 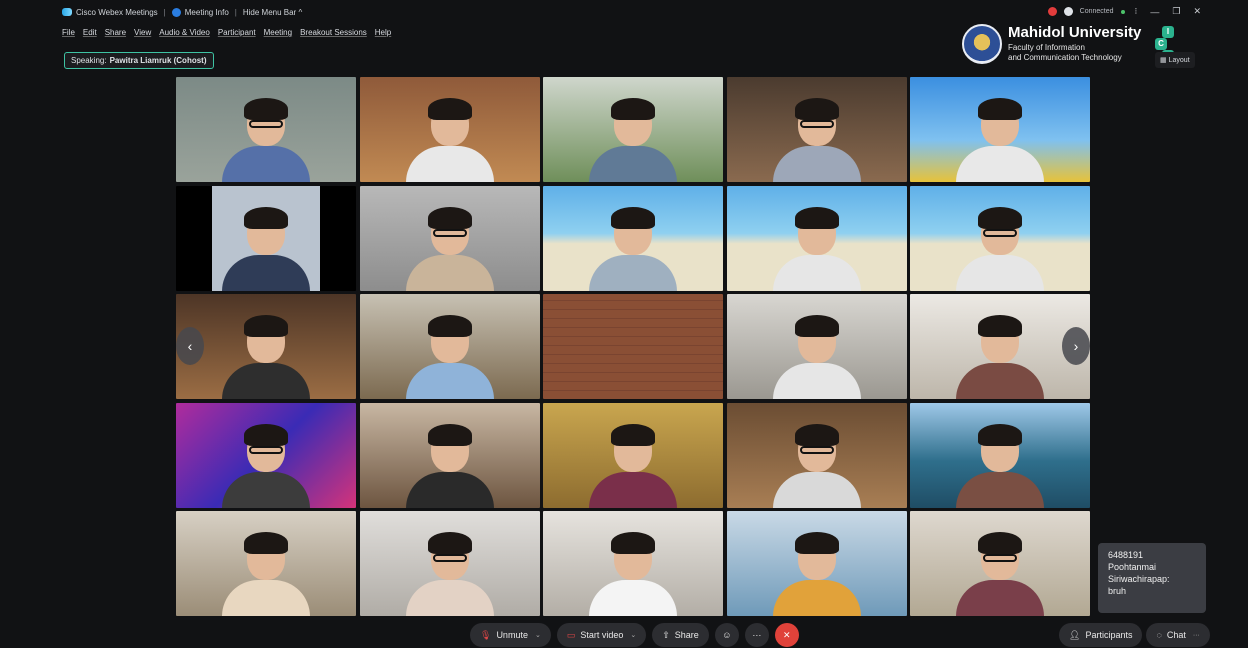 I want to click on more-button: ···, so click(x=756, y=635).